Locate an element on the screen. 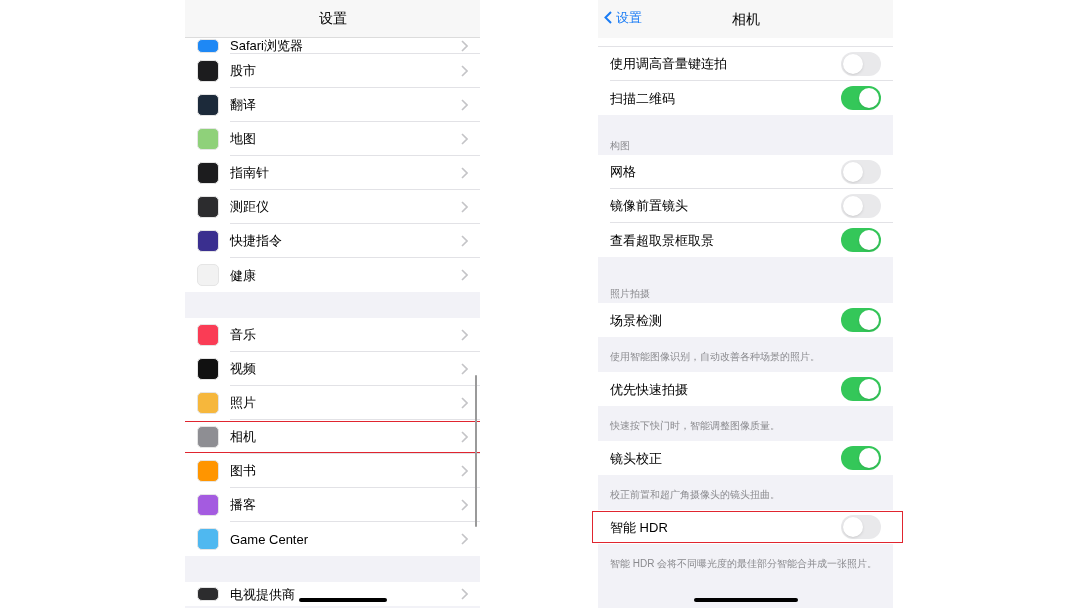 The height and width of the screenshot is (608, 1080). settings-row: 照片 is located at coordinates (332, 403).